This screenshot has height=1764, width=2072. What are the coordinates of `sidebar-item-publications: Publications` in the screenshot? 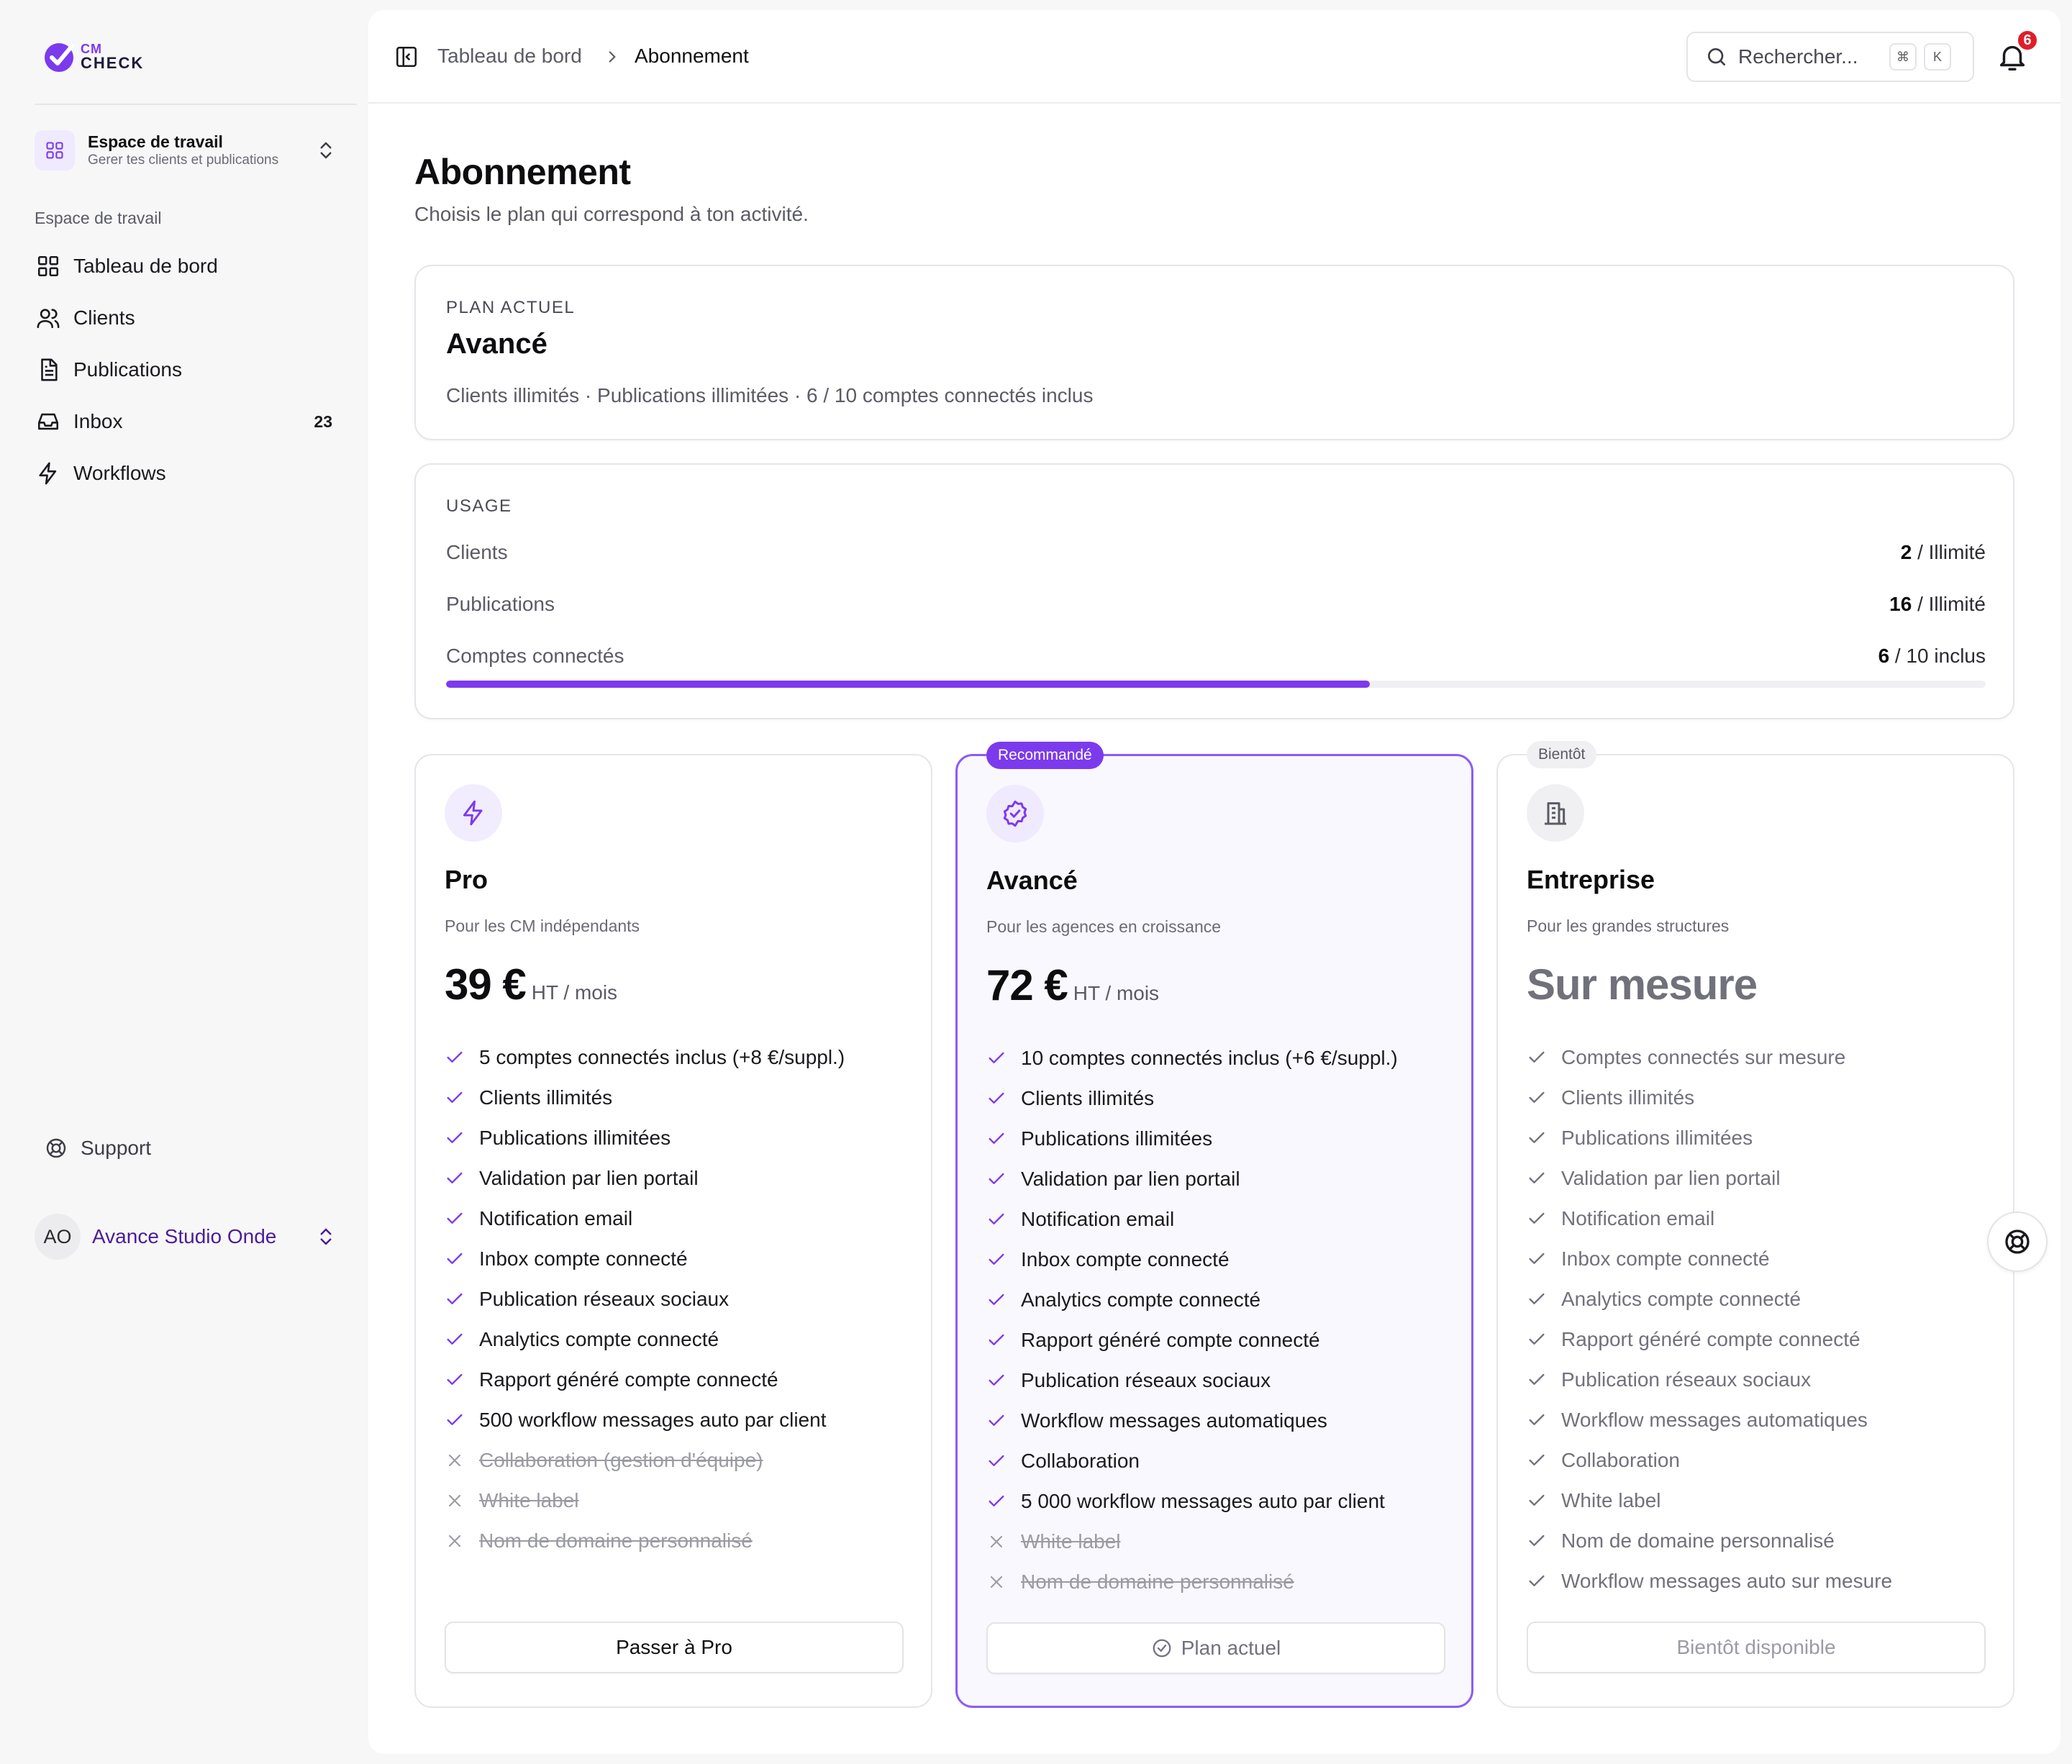 It's located at (187, 370).